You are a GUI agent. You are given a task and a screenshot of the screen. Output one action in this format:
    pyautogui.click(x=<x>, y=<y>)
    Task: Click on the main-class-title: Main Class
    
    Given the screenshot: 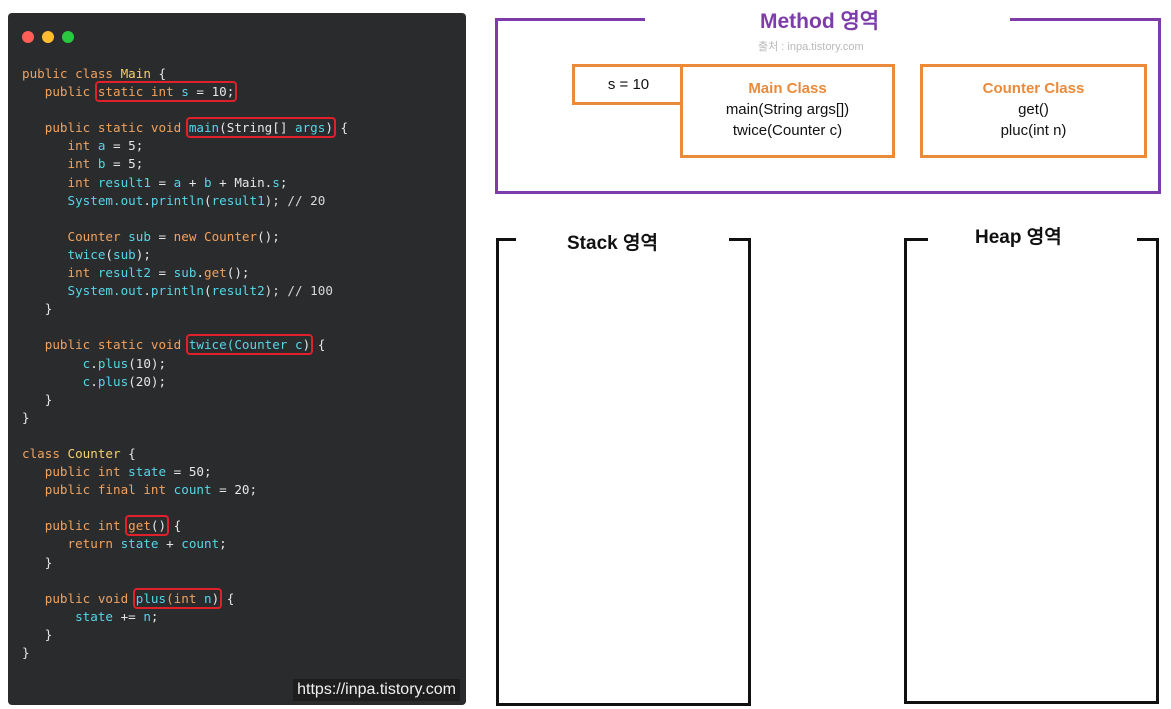 What is the action you would take?
    pyautogui.click(x=787, y=88)
    